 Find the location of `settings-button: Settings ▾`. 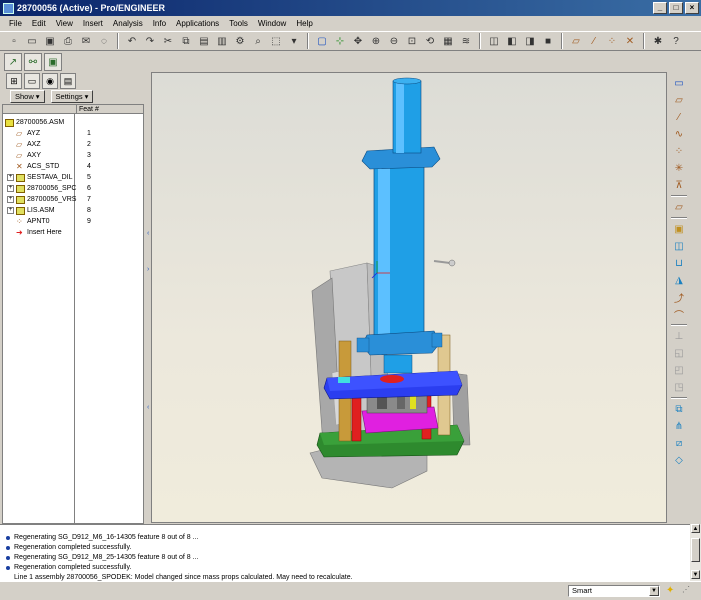

settings-button: Settings ▾ is located at coordinates (72, 96).